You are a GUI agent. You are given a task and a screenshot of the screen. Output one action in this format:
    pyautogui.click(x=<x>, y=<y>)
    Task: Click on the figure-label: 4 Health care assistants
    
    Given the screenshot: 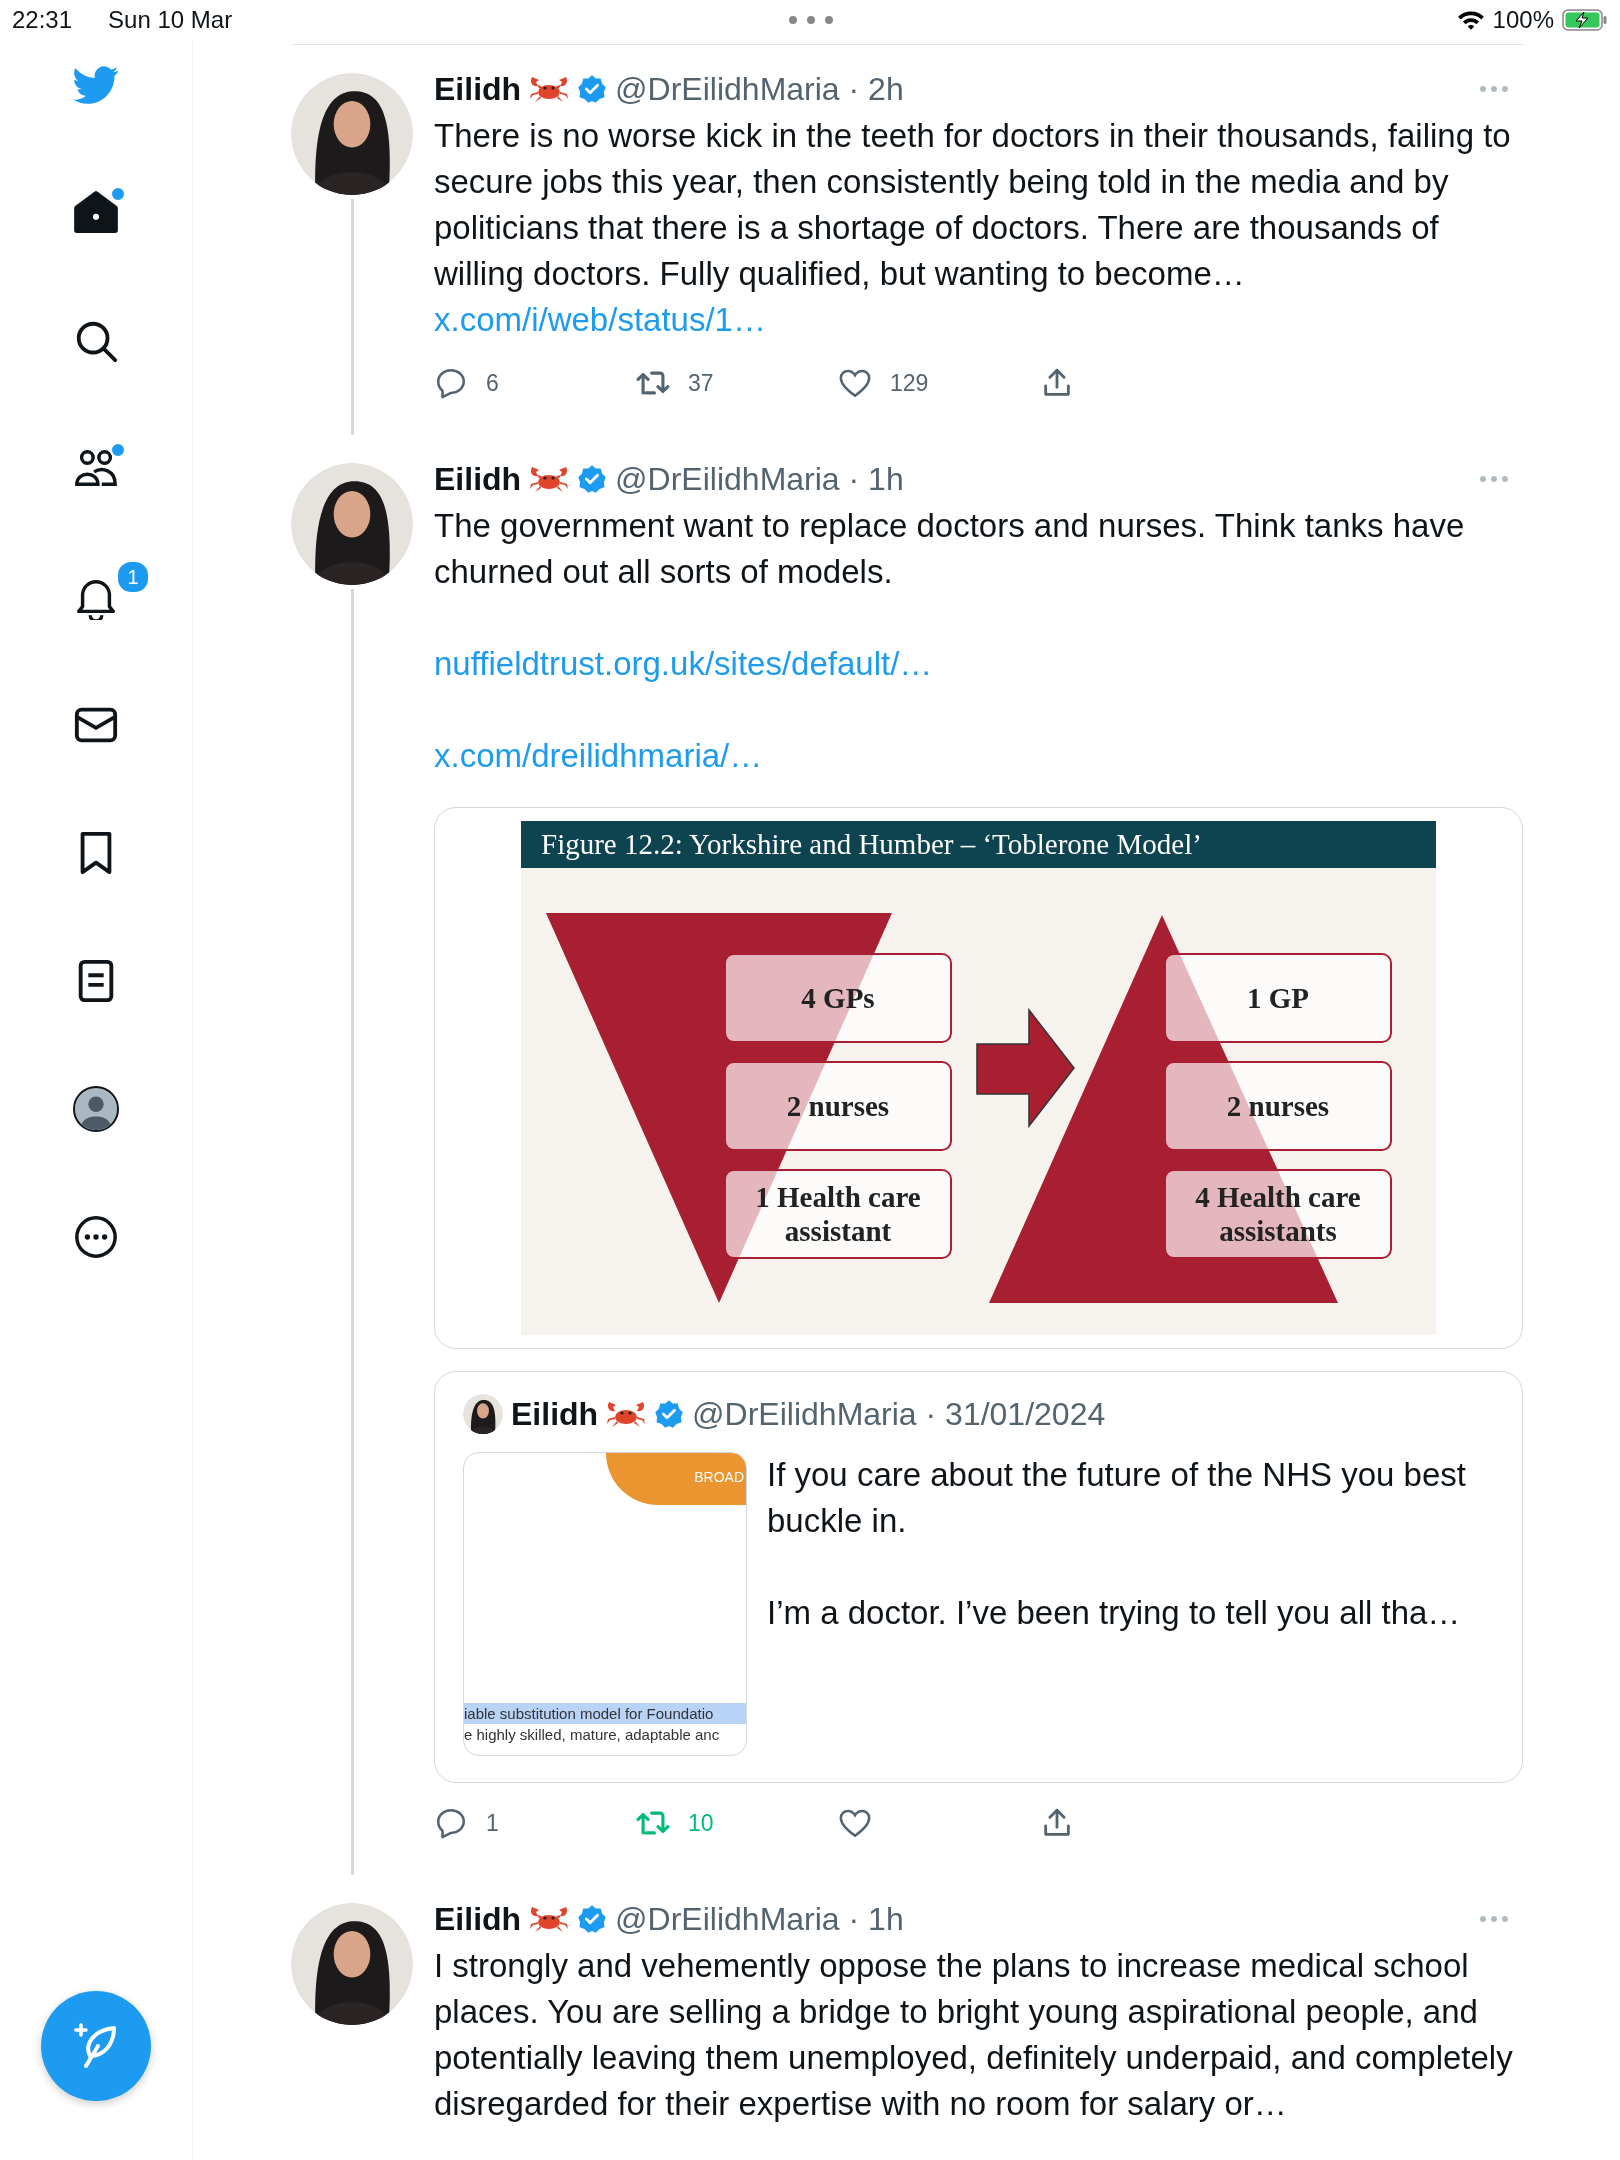 What is the action you would take?
    pyautogui.click(x=1278, y=1214)
    